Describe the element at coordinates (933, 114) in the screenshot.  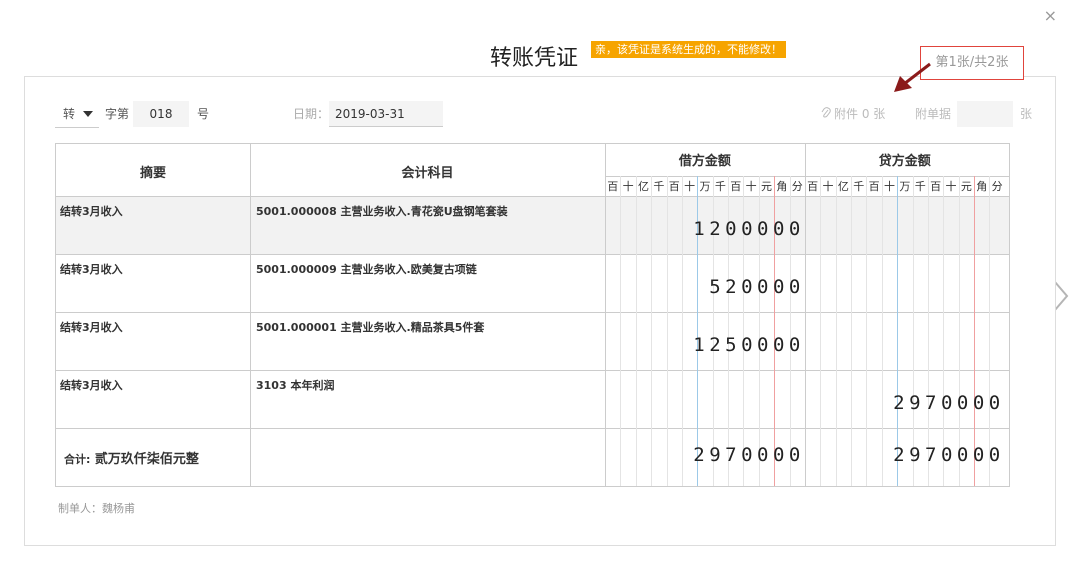
I see `attach-docs-label: 附单据` at that location.